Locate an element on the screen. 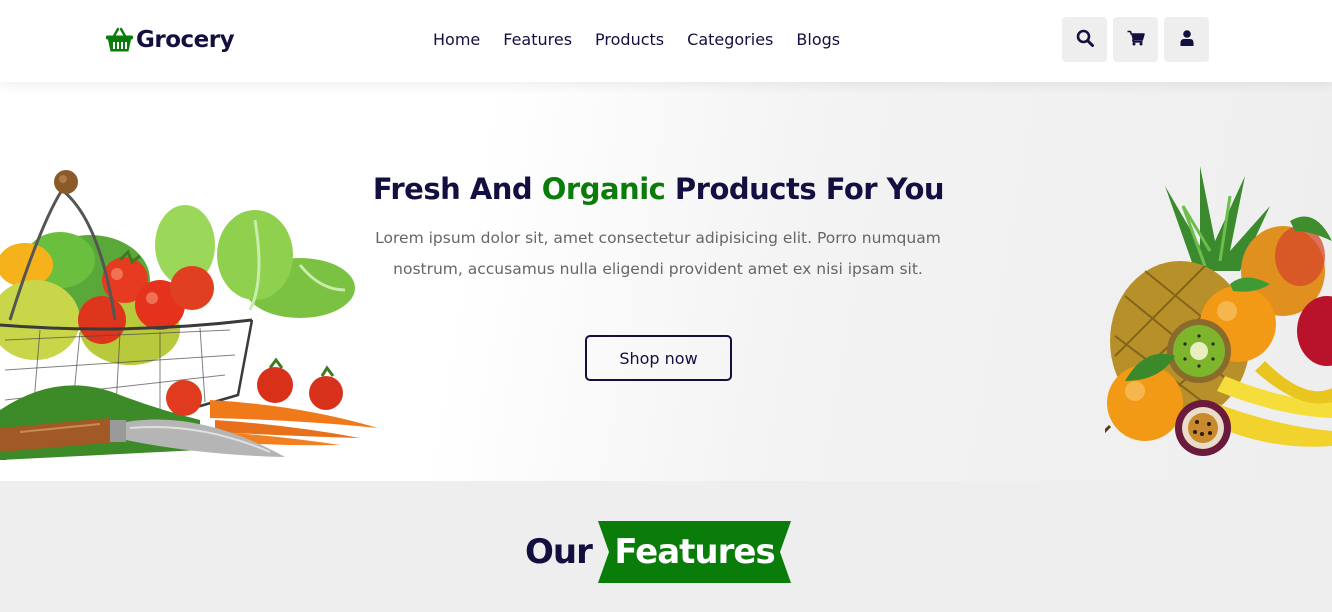 The image size is (1332, 612). search-button is located at coordinates (1084, 39).